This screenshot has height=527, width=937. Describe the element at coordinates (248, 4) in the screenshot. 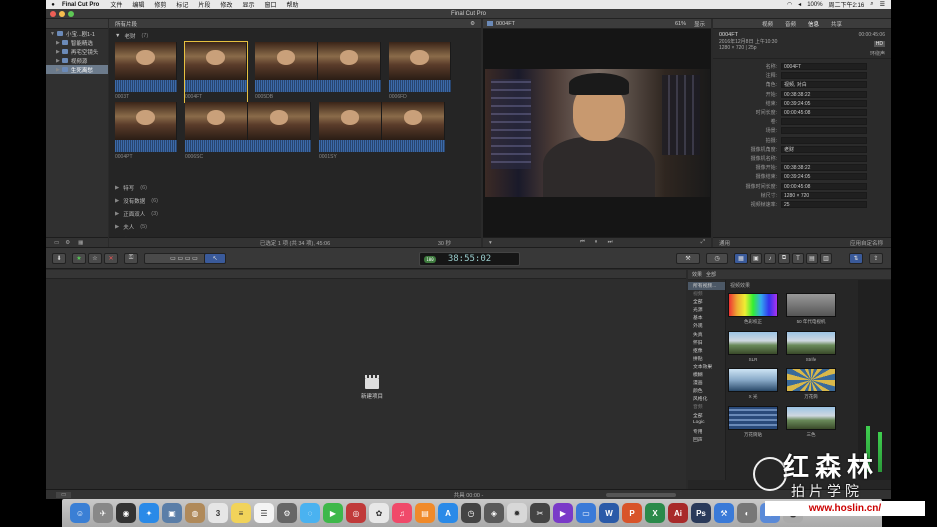

I see `menu-view: 显示` at that location.